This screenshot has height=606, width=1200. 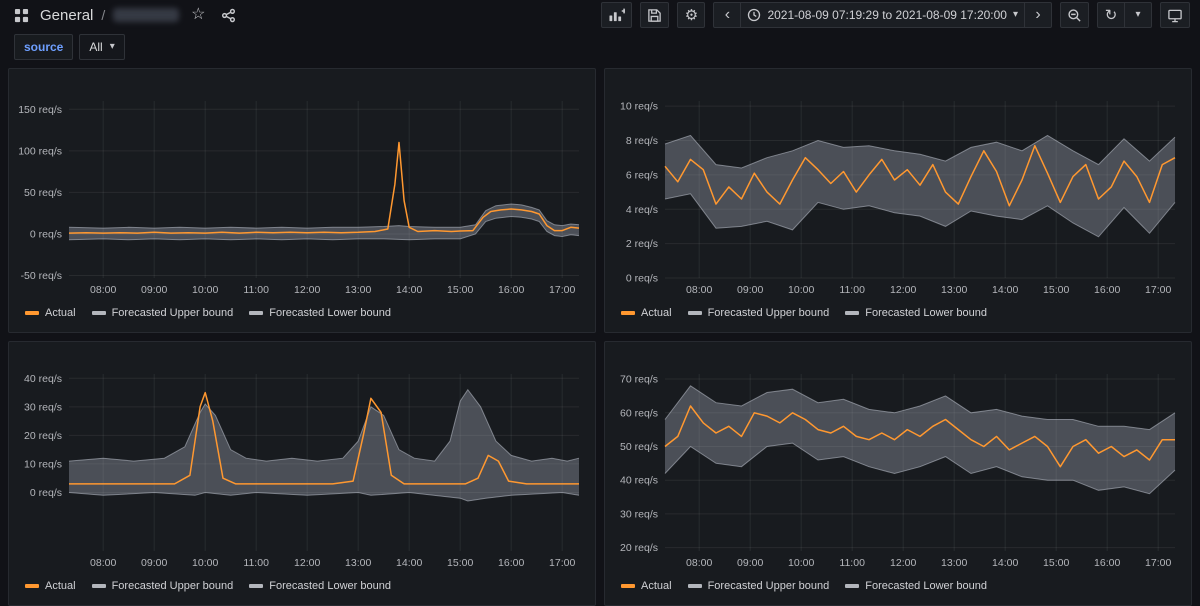 I want to click on y-tick-label: 6 req/s, so click(x=642, y=175).